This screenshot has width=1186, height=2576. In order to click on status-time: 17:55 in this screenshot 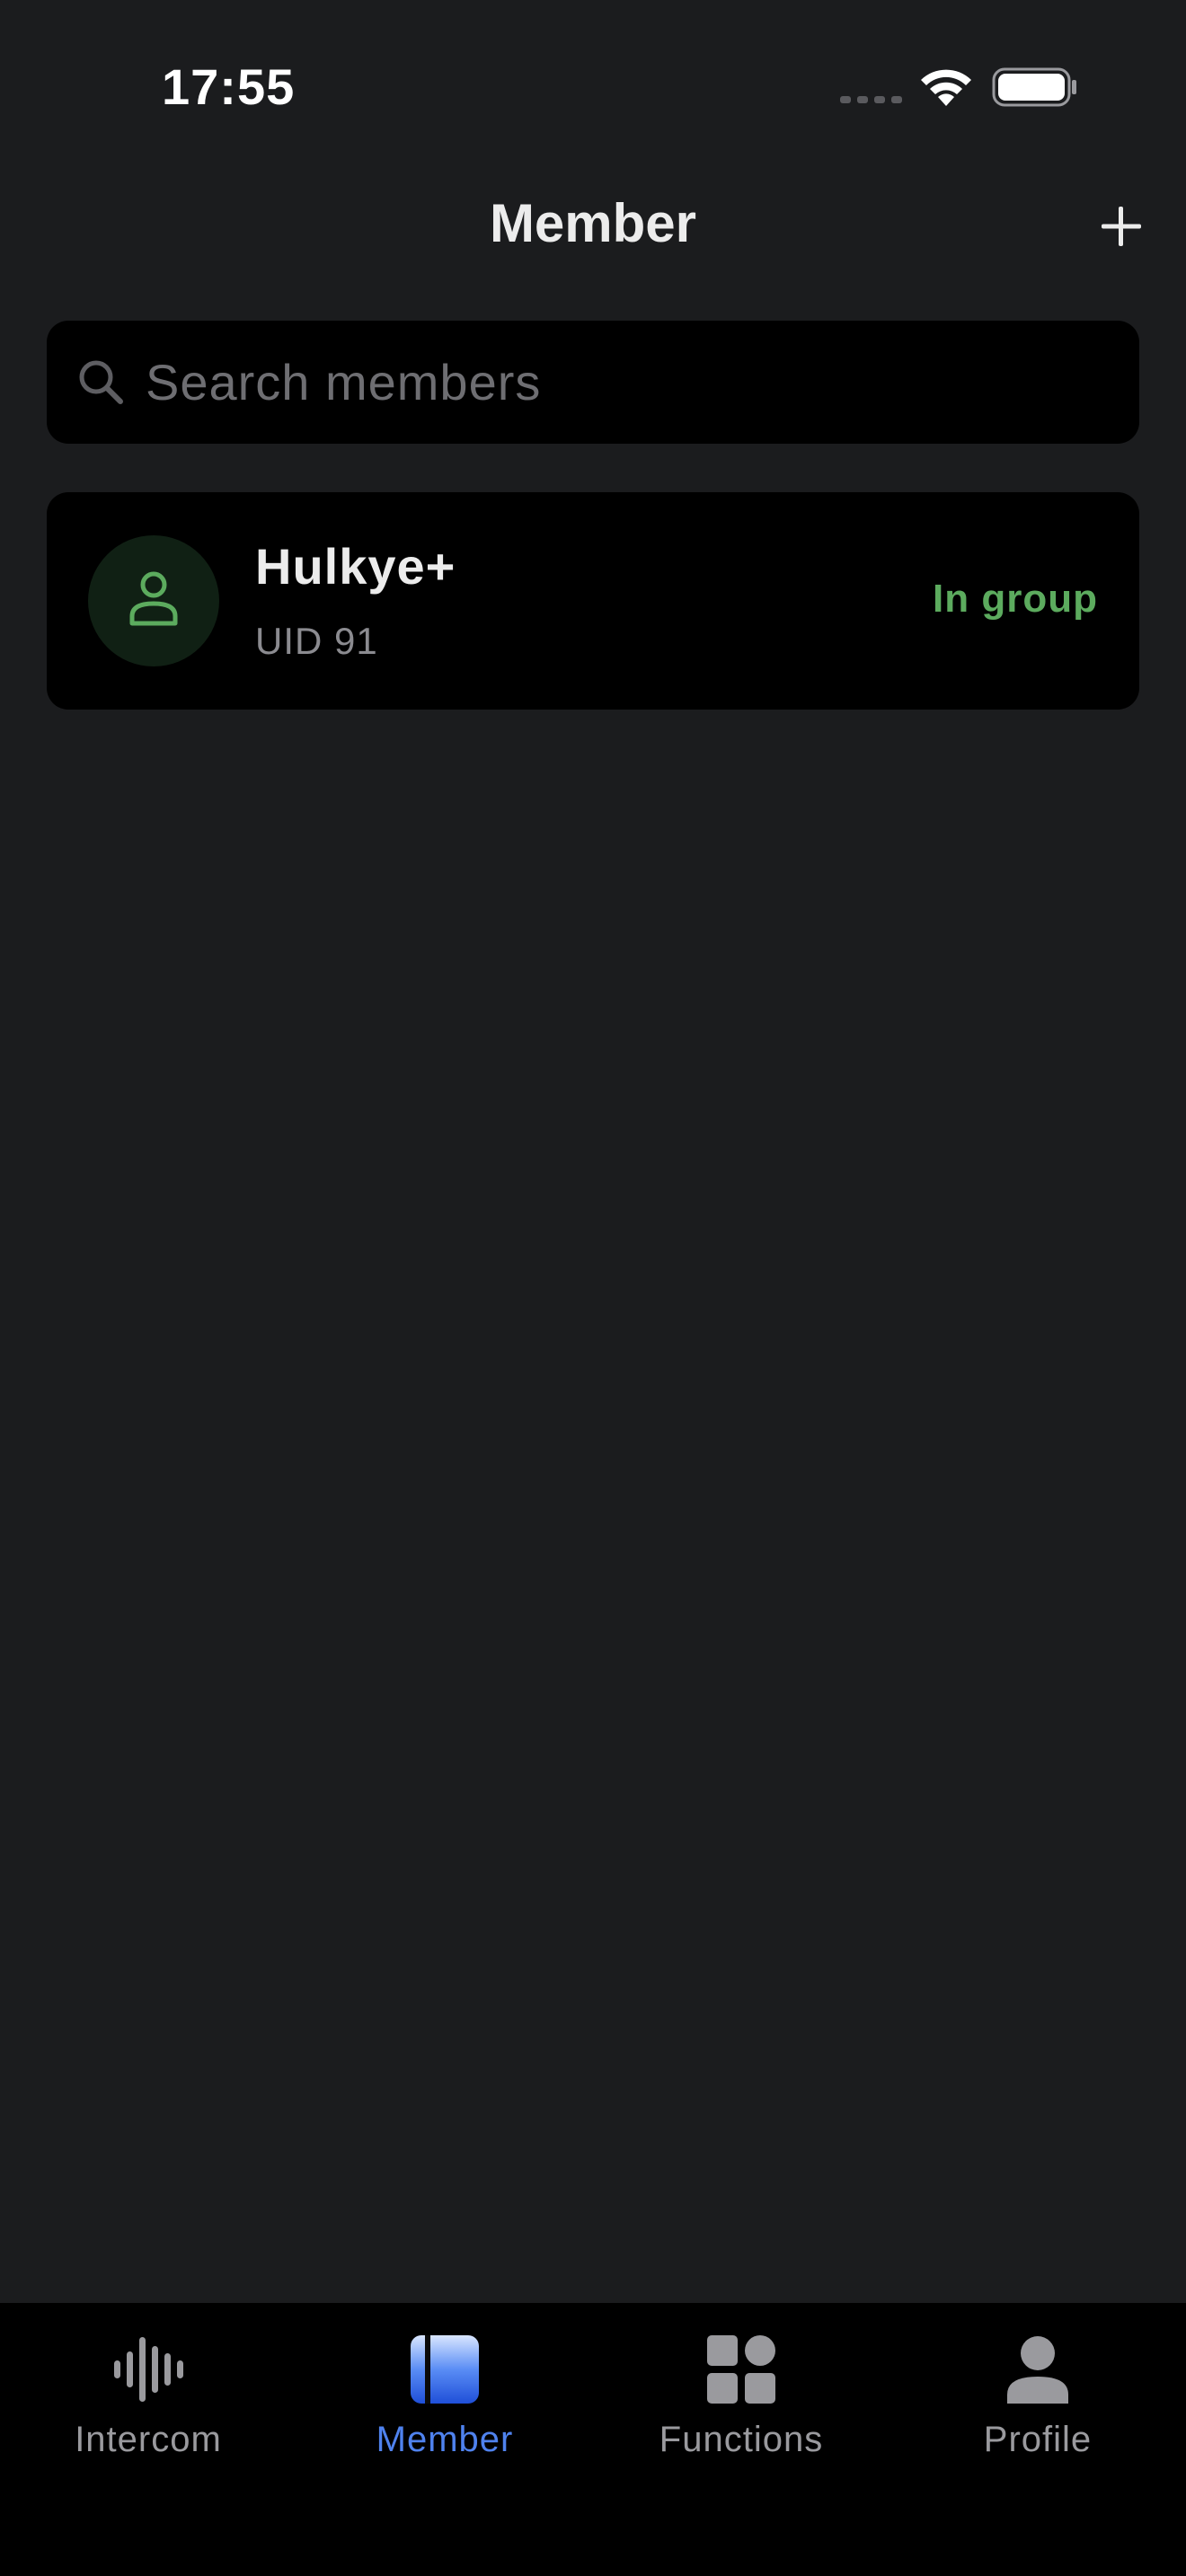, I will do `click(229, 86)`.